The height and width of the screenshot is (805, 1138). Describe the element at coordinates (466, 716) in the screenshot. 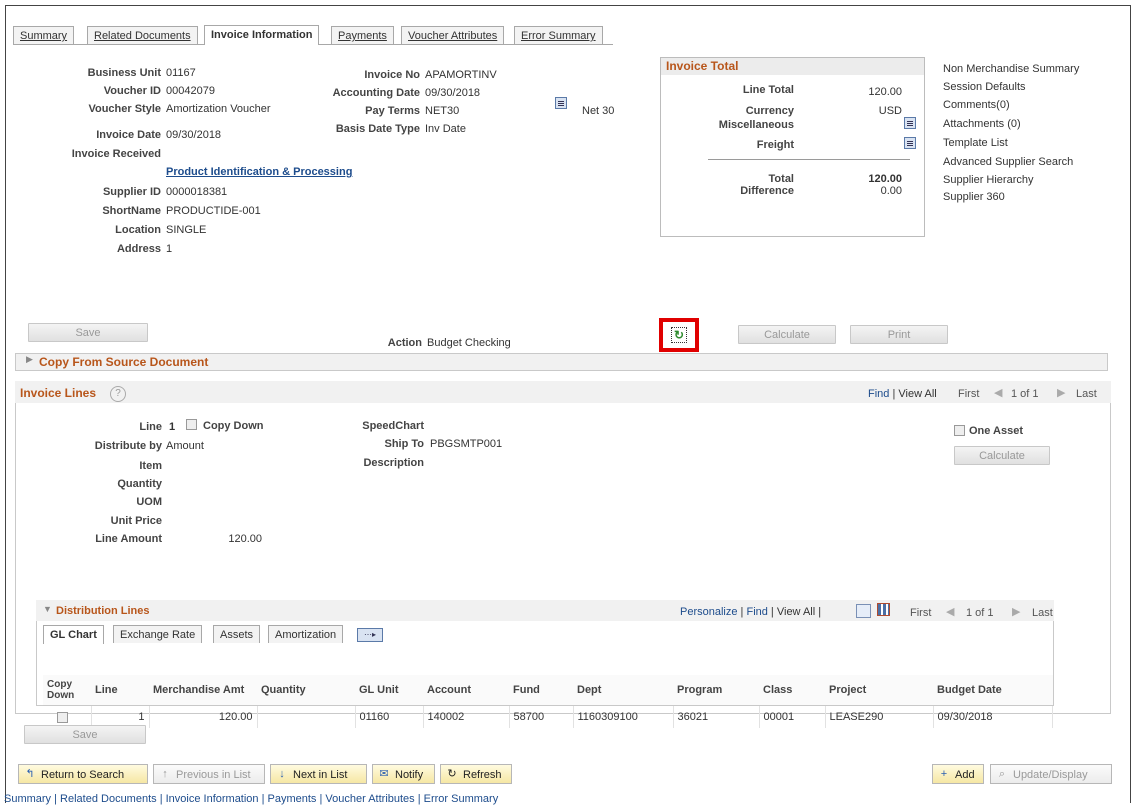

I see `cell-account: 140002` at that location.